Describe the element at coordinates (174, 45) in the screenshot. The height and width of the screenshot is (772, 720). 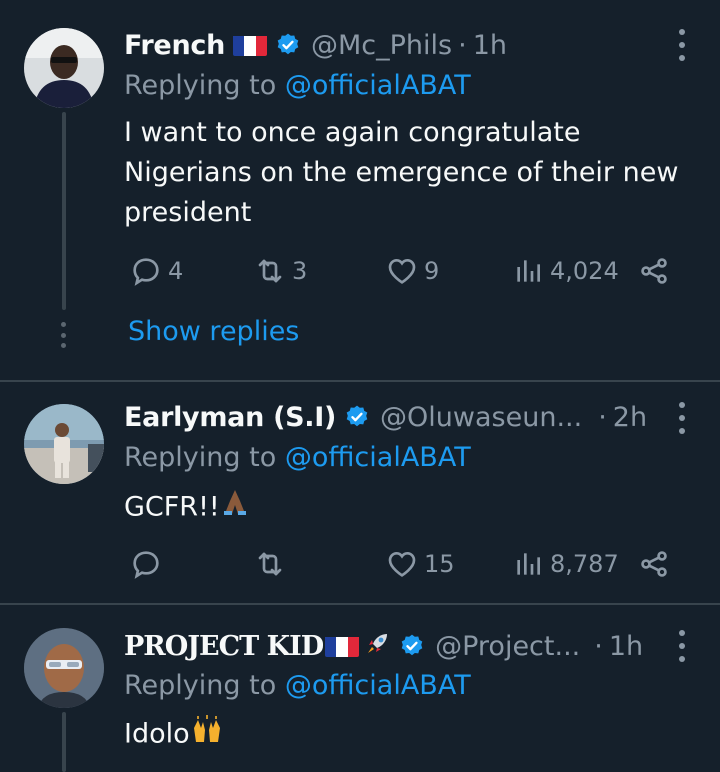
I see `display-name: French` at that location.